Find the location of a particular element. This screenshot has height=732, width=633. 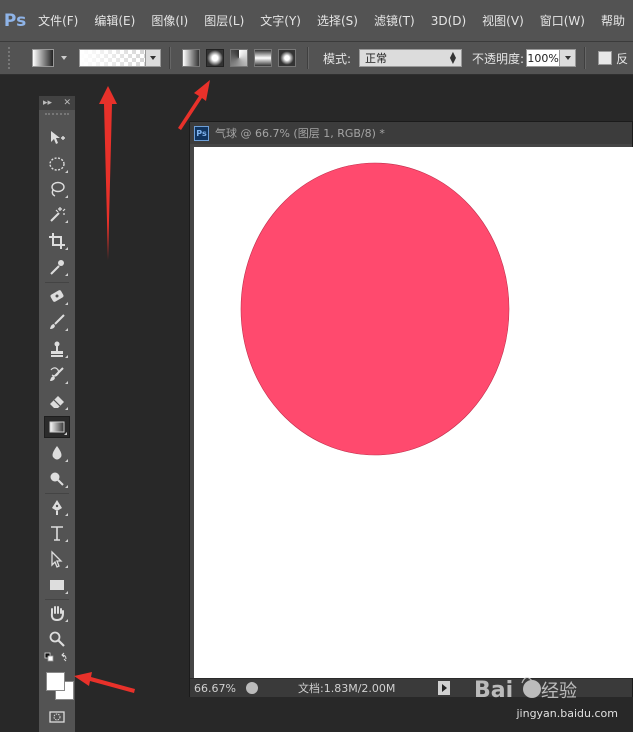

history-brush-icon is located at coordinates (57, 374).